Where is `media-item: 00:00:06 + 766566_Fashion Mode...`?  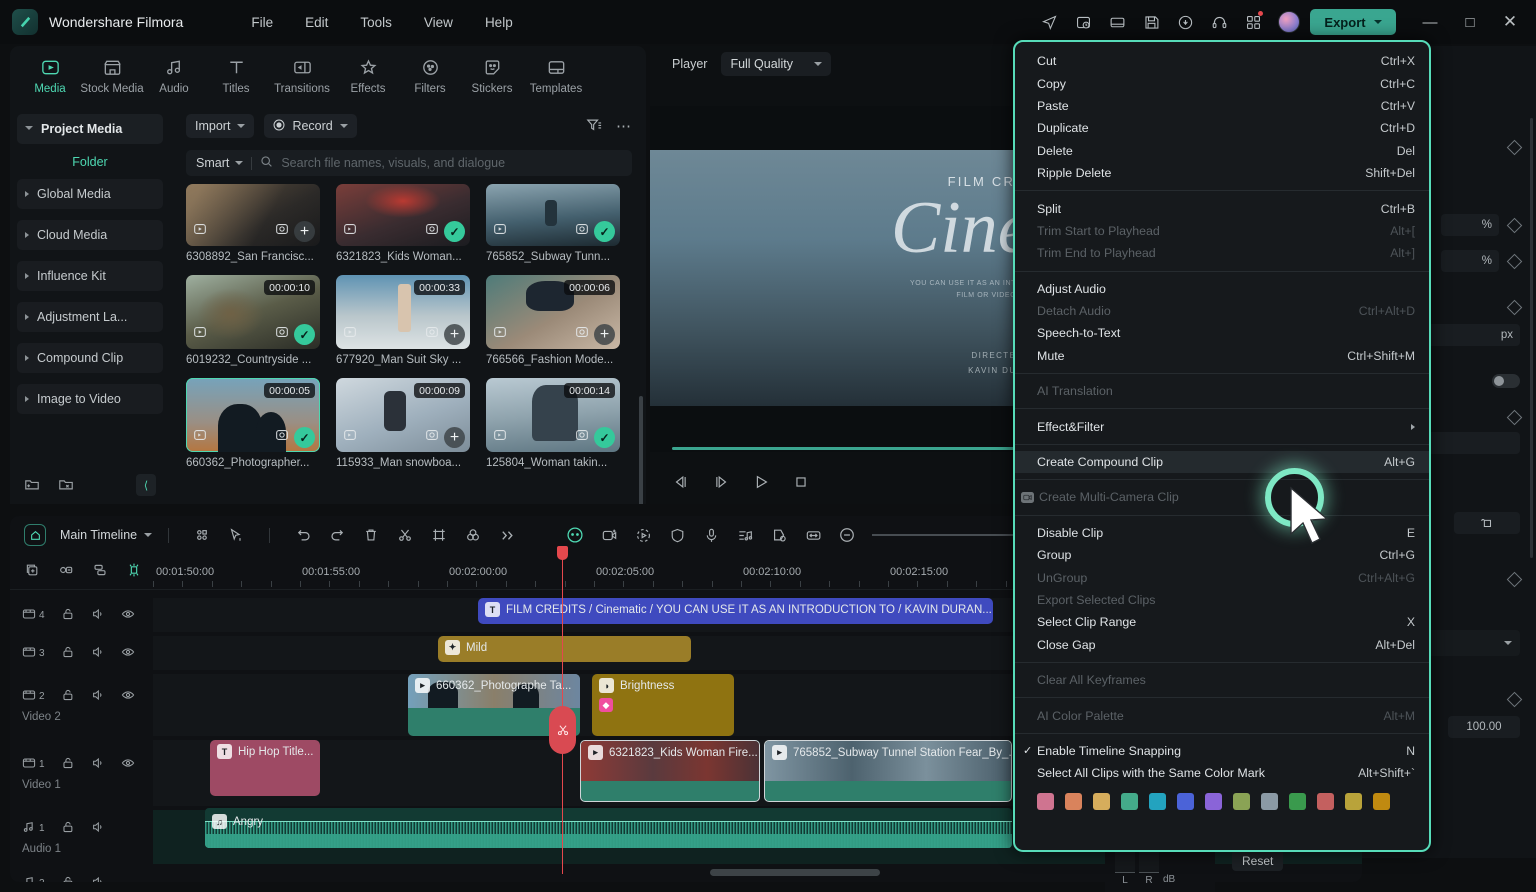
media-item: 00:00:06 + 766566_Fashion Mode... is located at coordinates (553, 320).